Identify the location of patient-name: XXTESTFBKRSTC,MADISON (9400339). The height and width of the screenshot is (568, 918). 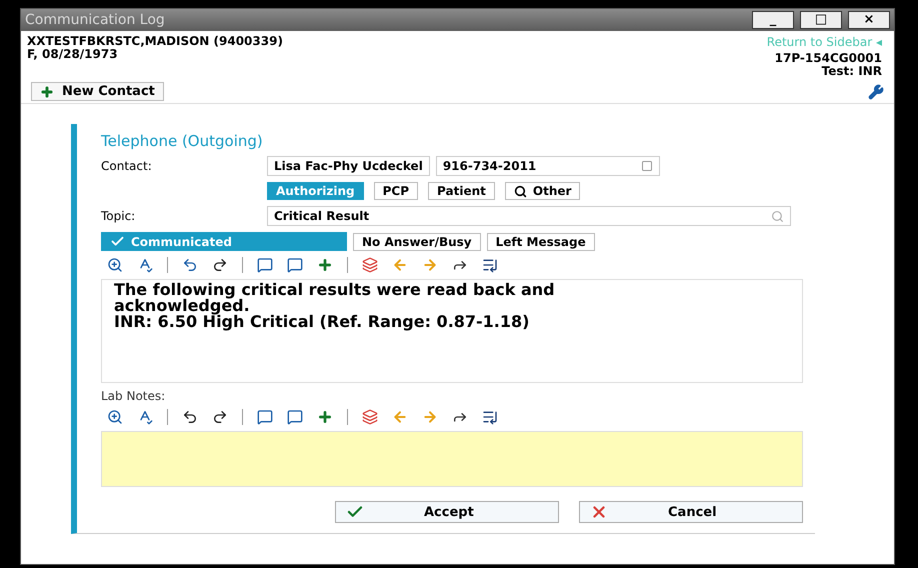
(155, 41).